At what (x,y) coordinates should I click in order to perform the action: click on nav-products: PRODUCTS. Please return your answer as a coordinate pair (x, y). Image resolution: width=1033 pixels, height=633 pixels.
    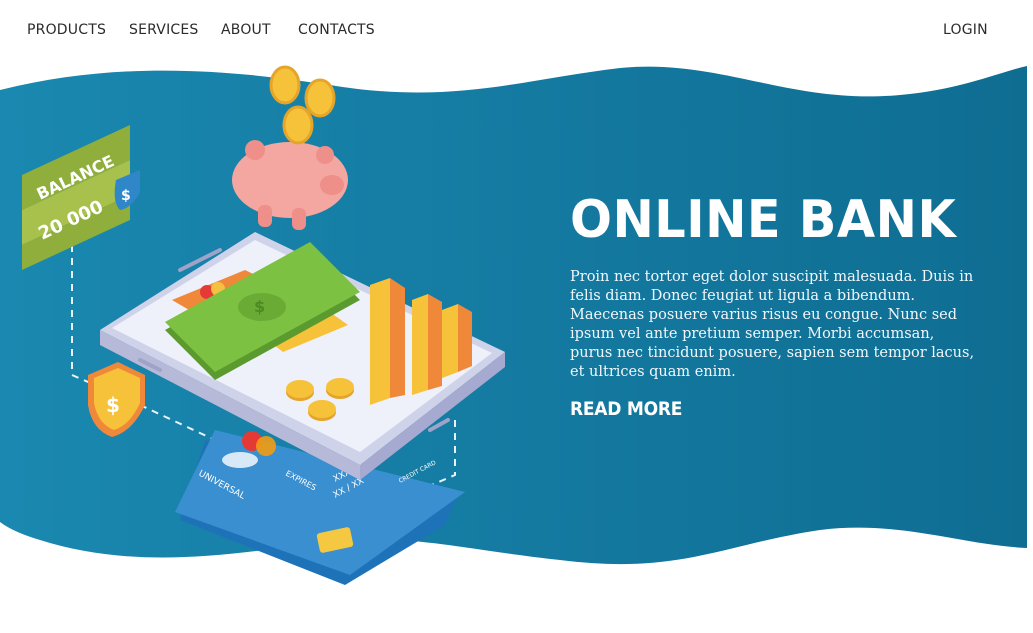
    Looking at the image, I should click on (66, 30).